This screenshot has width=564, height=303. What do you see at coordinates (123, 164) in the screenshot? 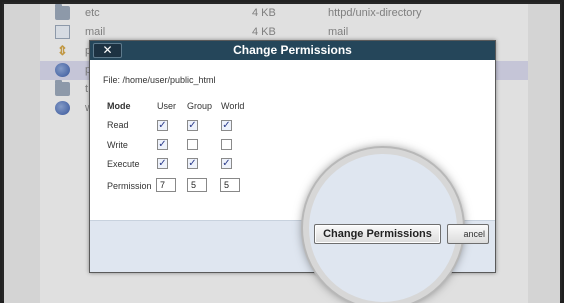
I see `row-label-execute: Execute` at bounding box center [123, 164].